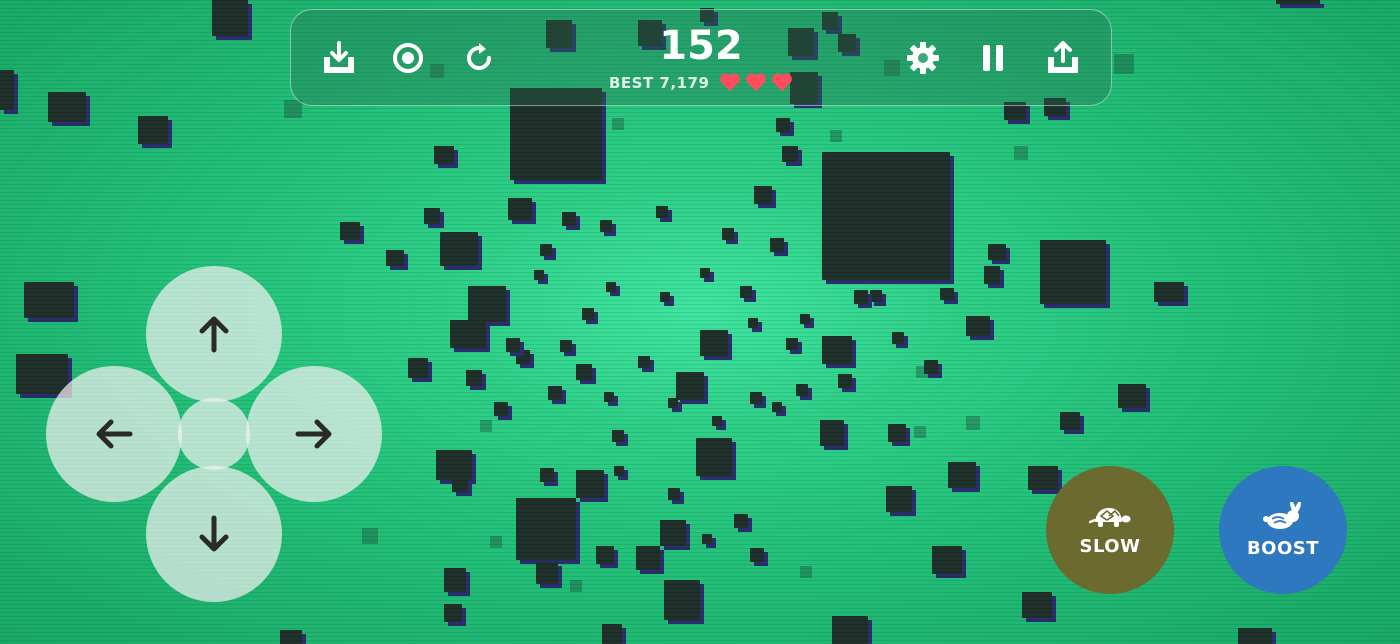 The height and width of the screenshot is (644, 1400). I want to click on arrow-right-icon, so click(313, 434).